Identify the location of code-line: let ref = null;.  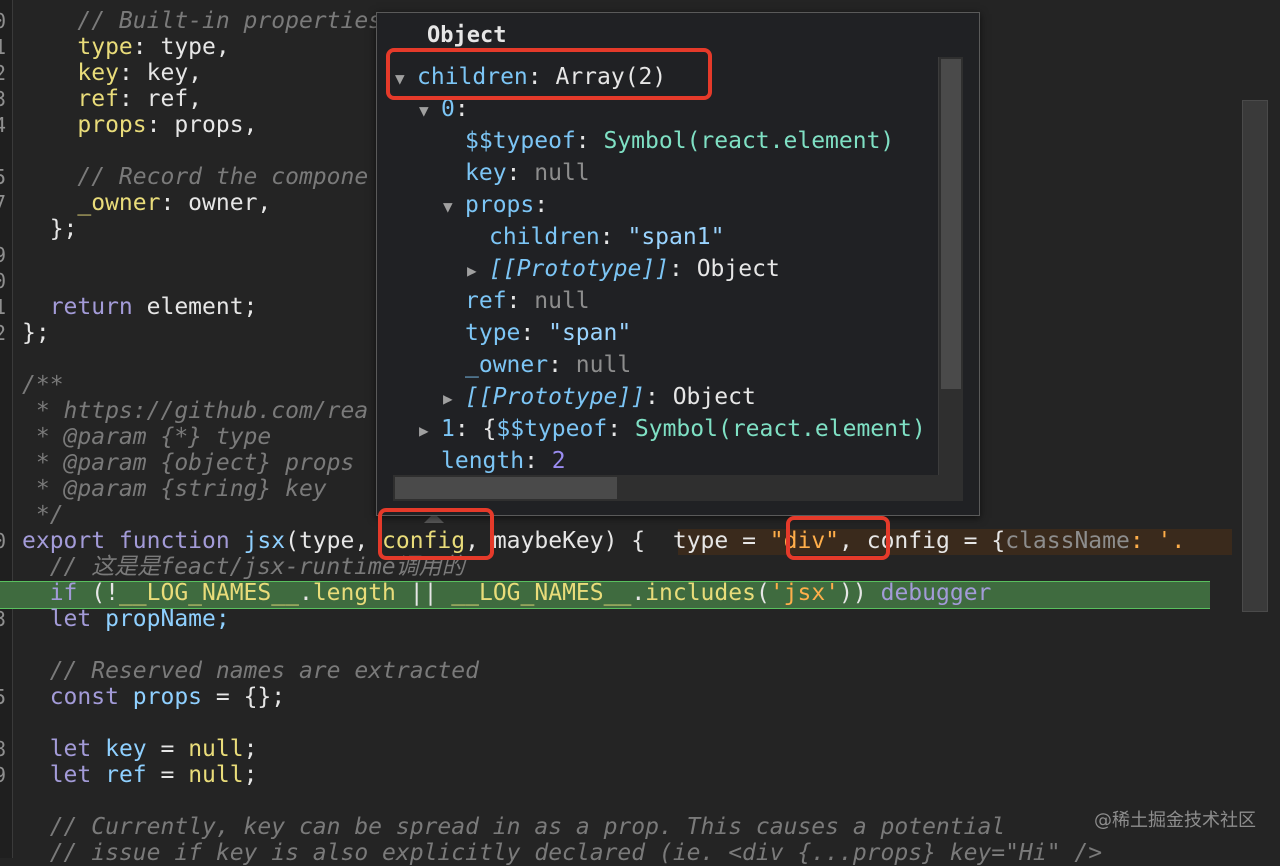
(140, 775).